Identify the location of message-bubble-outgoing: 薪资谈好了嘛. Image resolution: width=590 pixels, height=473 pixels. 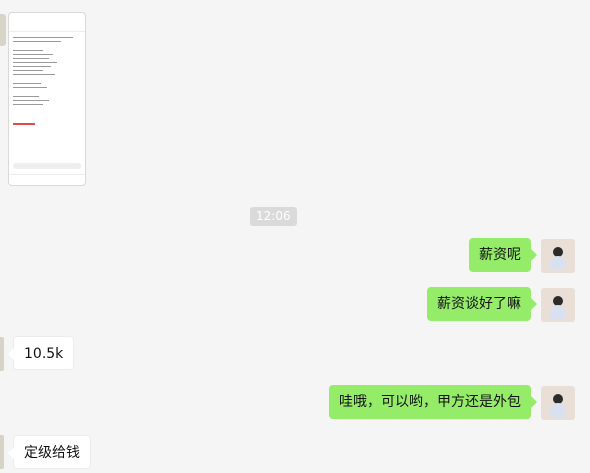
(482, 304).